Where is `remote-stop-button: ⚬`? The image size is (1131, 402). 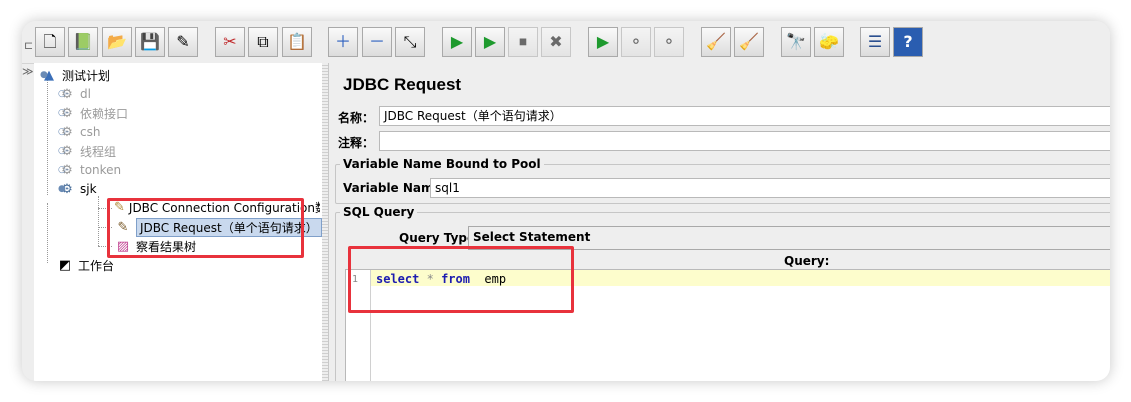
remote-stop-button: ⚬ is located at coordinates (636, 42).